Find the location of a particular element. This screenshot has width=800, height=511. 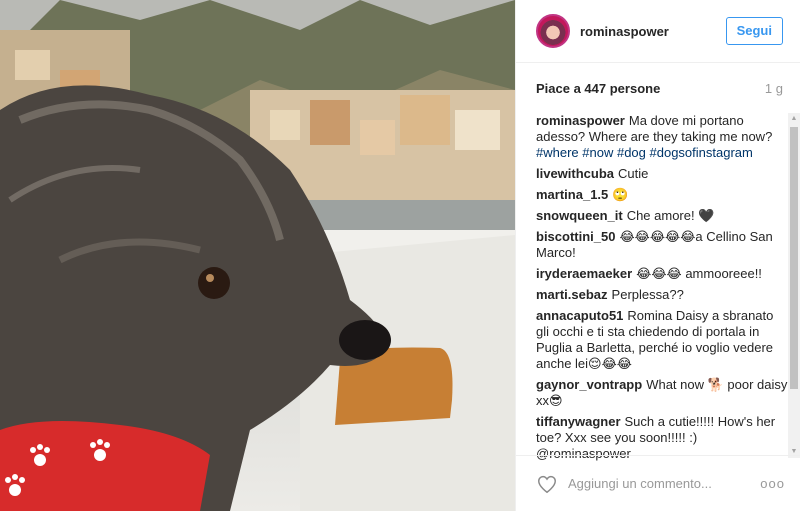

avatar is located at coordinates (553, 31).